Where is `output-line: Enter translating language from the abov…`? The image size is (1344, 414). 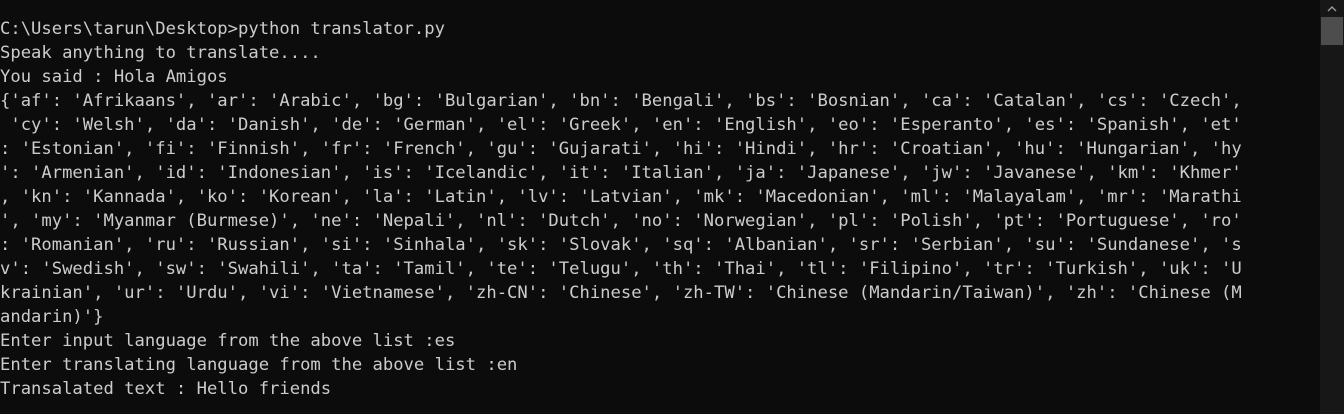 output-line: Enter translating language from the abov… is located at coordinates (259, 365).